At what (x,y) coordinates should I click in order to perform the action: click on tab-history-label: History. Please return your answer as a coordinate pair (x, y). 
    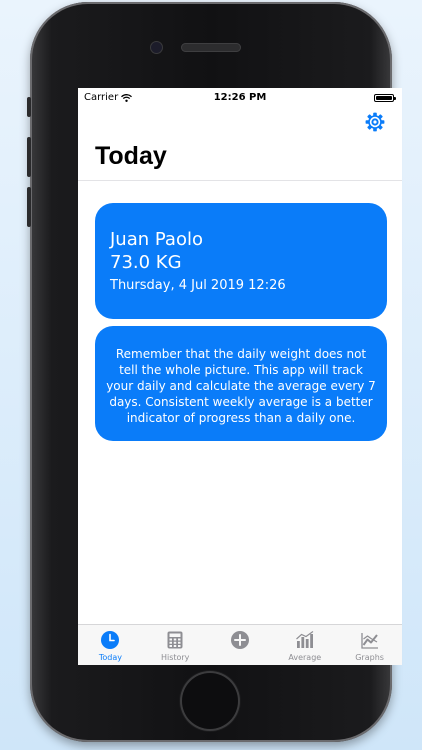
    Looking at the image, I should click on (175, 657).